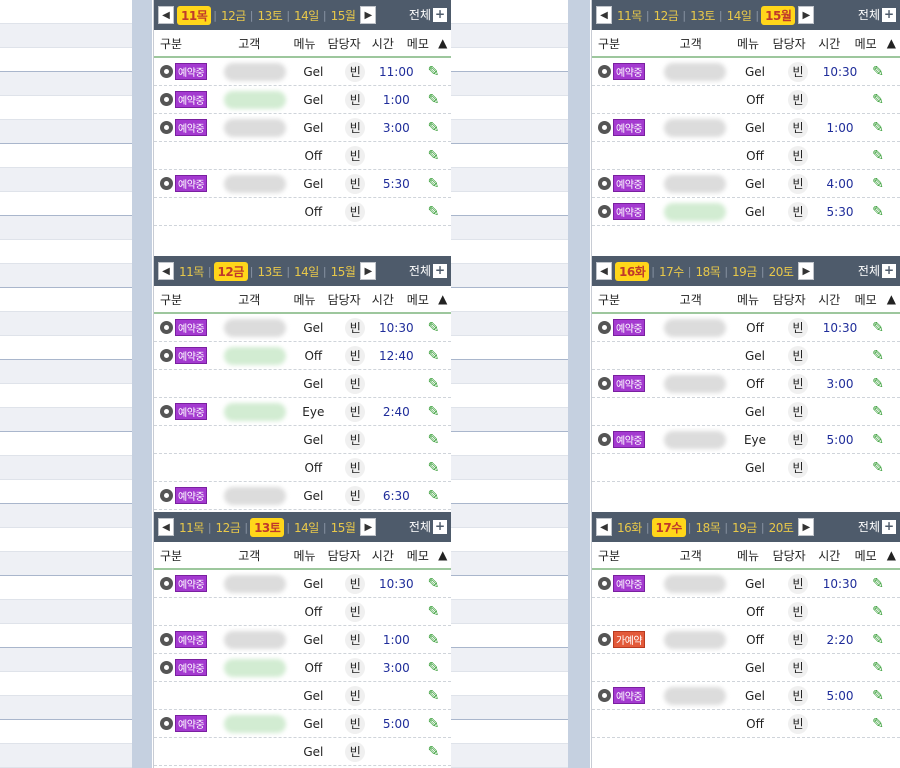 The image size is (900, 768). Describe the element at coordinates (302, 100) in the screenshot. I see `table-row: 예약중 Gel 빈 1:00 ✎` at that location.